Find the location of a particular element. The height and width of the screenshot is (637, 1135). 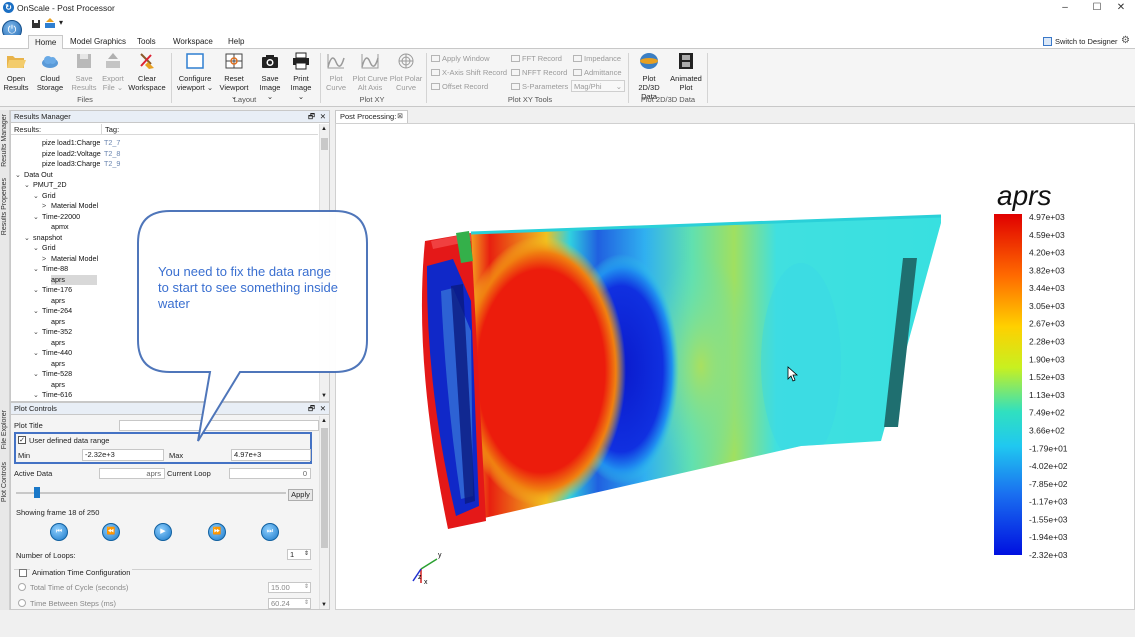

status-bar is located at coordinates (567, 624).